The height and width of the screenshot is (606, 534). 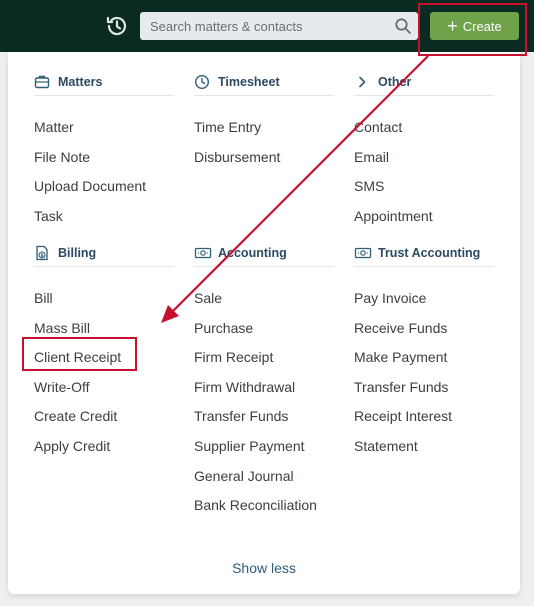 I want to click on invoice-dollar-icon: $, so click(x=43, y=253).